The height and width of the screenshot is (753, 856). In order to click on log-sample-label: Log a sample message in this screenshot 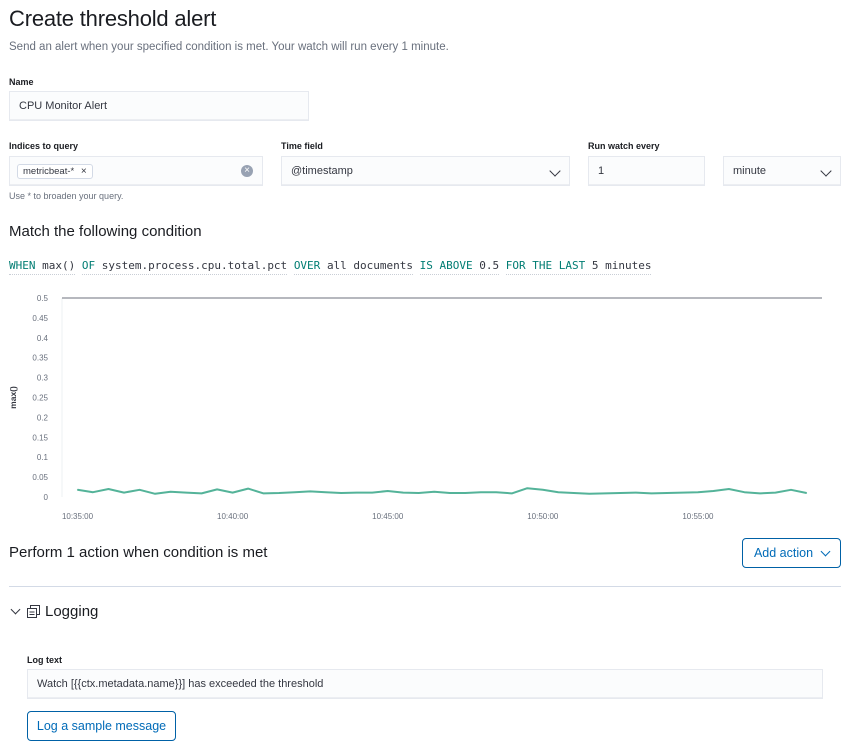, I will do `click(101, 726)`.